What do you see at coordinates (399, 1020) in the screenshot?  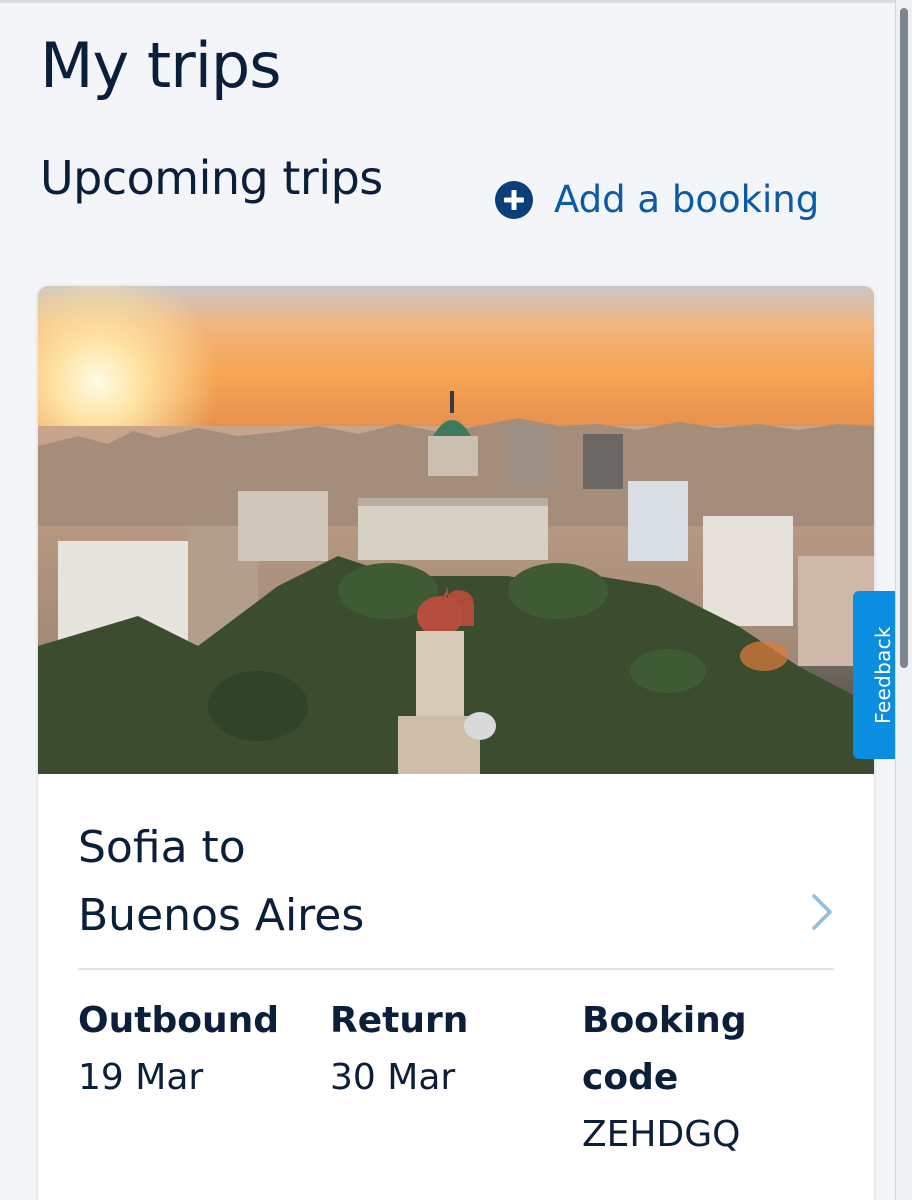 I see `return-label: Return` at bounding box center [399, 1020].